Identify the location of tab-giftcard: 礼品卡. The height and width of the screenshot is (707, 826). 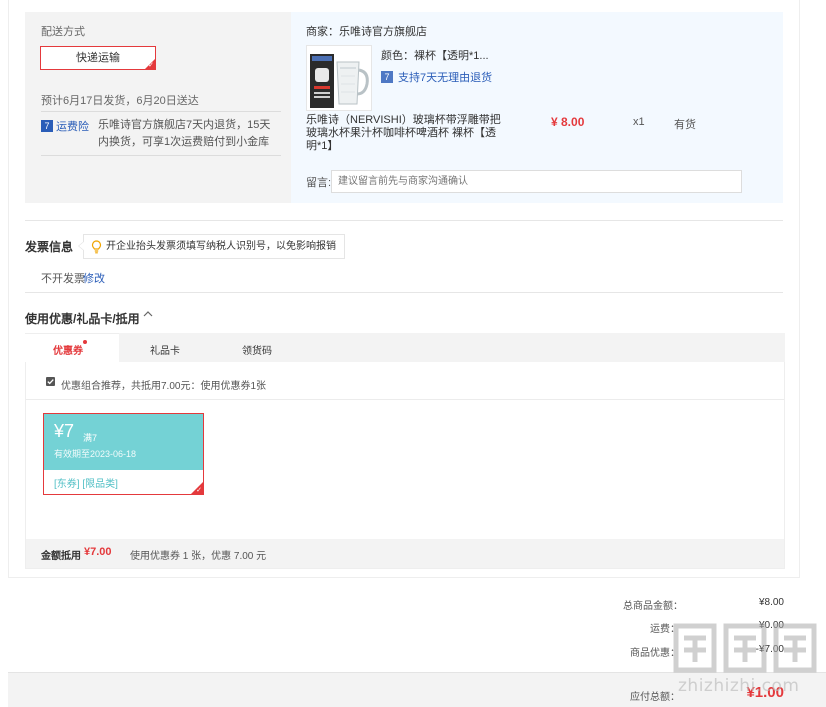
(165, 349).